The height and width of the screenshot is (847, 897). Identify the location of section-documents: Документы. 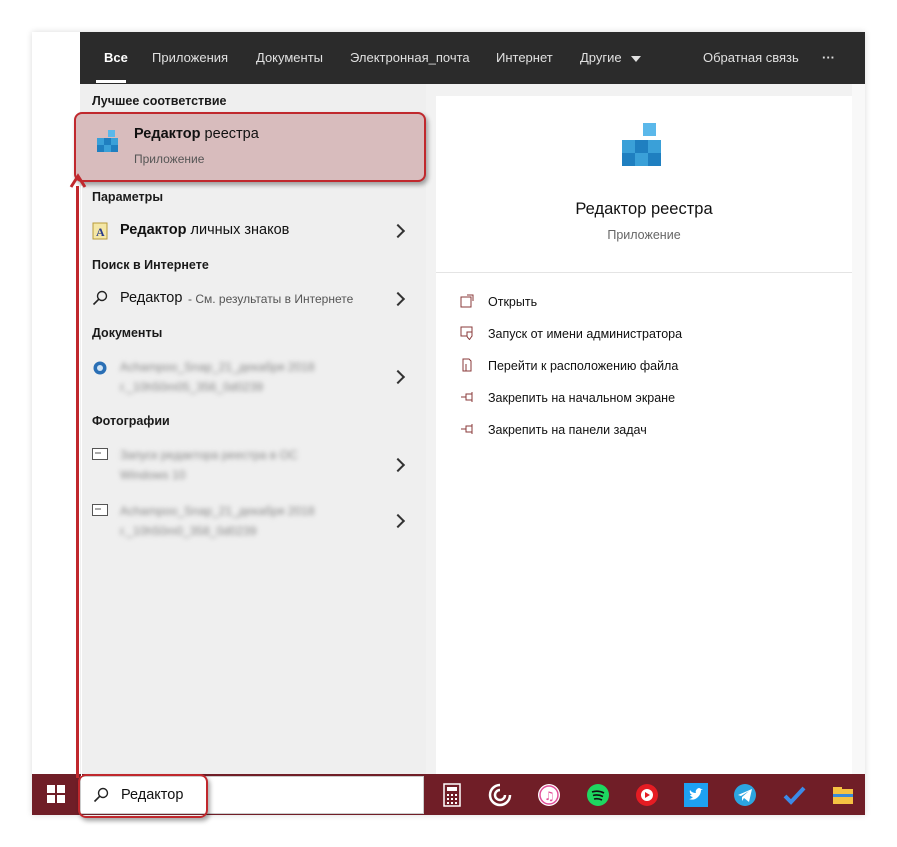
(127, 333).